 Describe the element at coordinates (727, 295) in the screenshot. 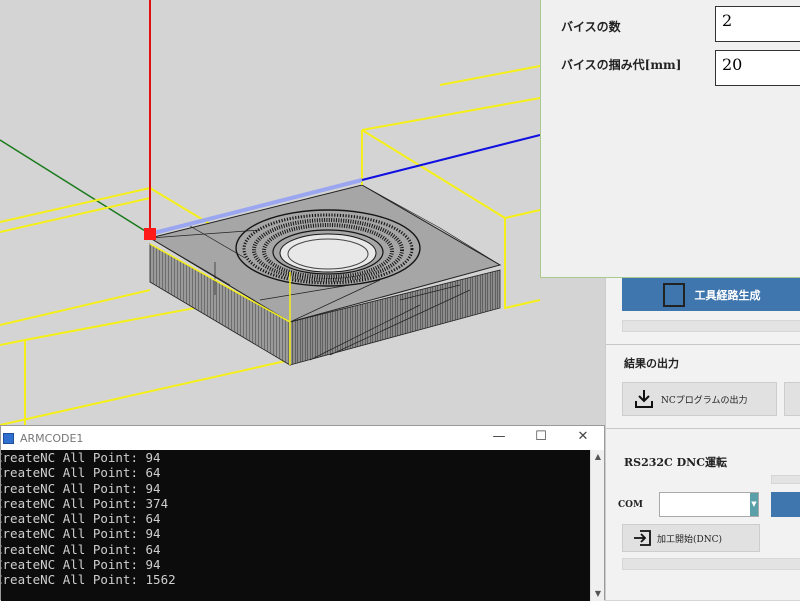

I see `generate-toolpath-label: 工具経路生成` at that location.